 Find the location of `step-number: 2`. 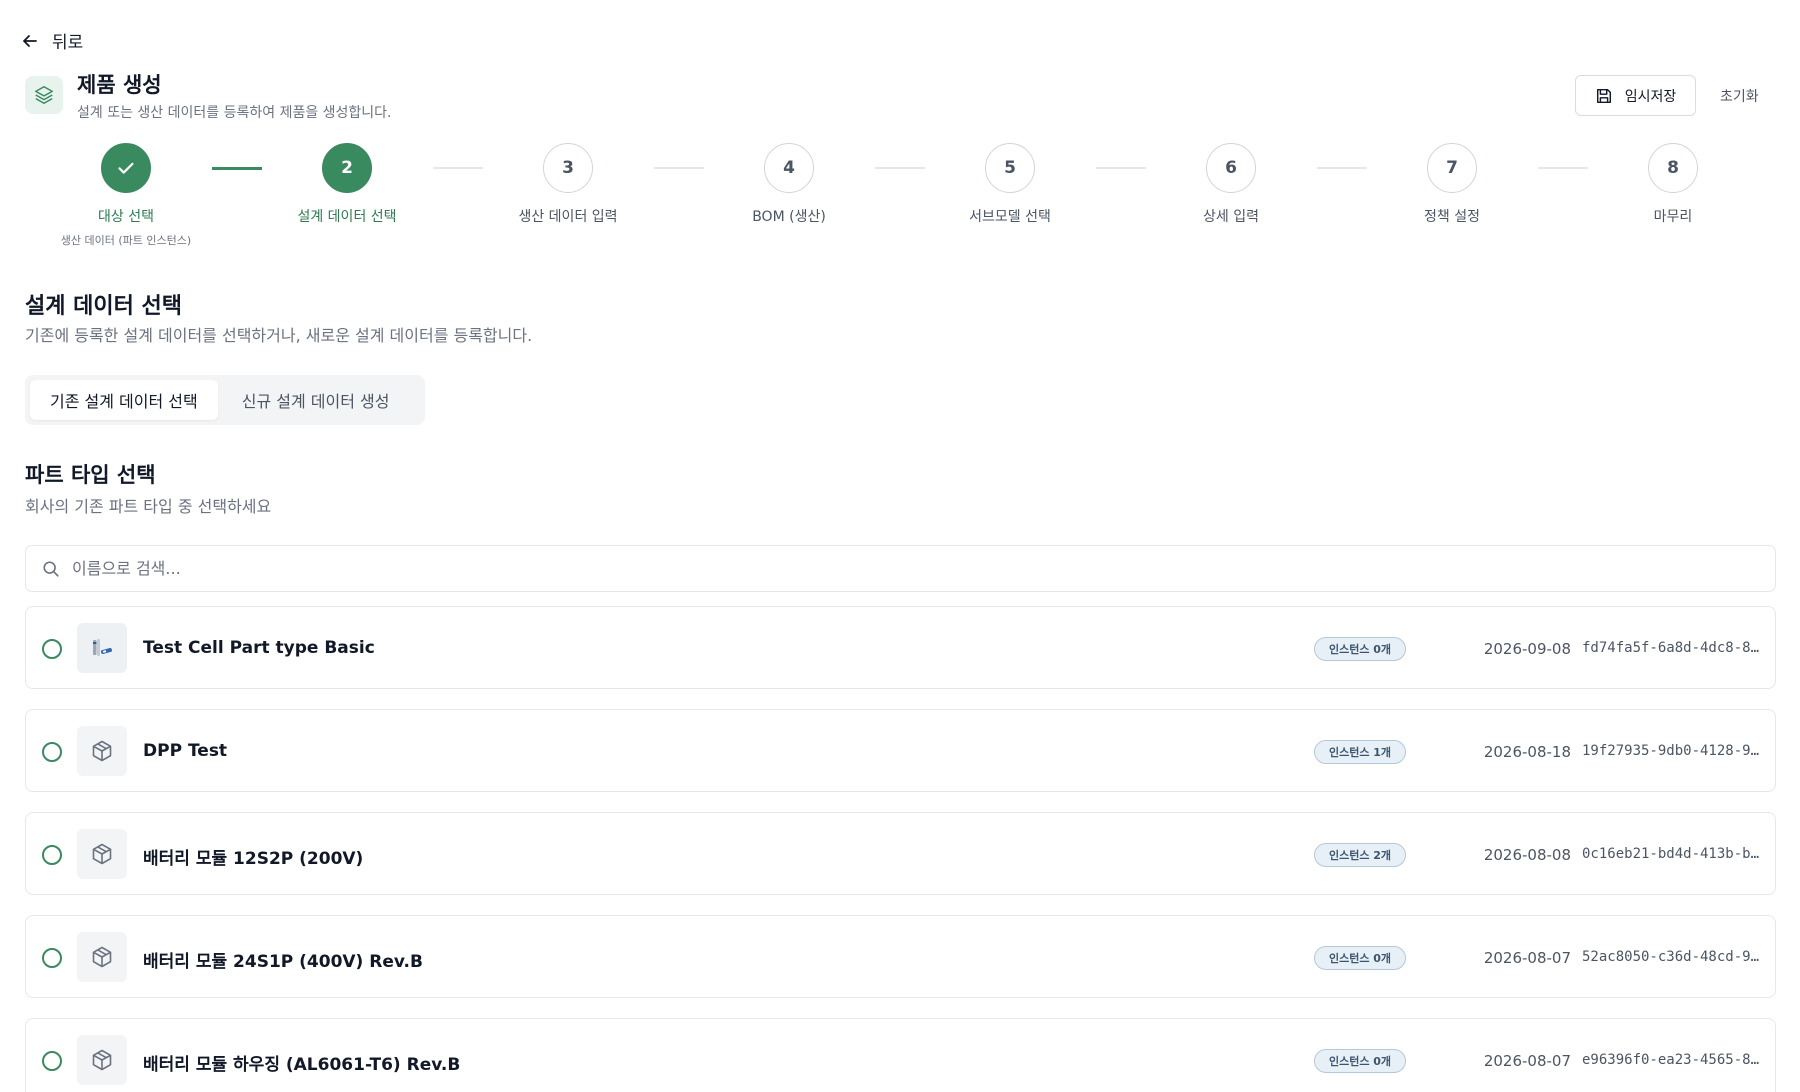

step-number: 2 is located at coordinates (347, 168).